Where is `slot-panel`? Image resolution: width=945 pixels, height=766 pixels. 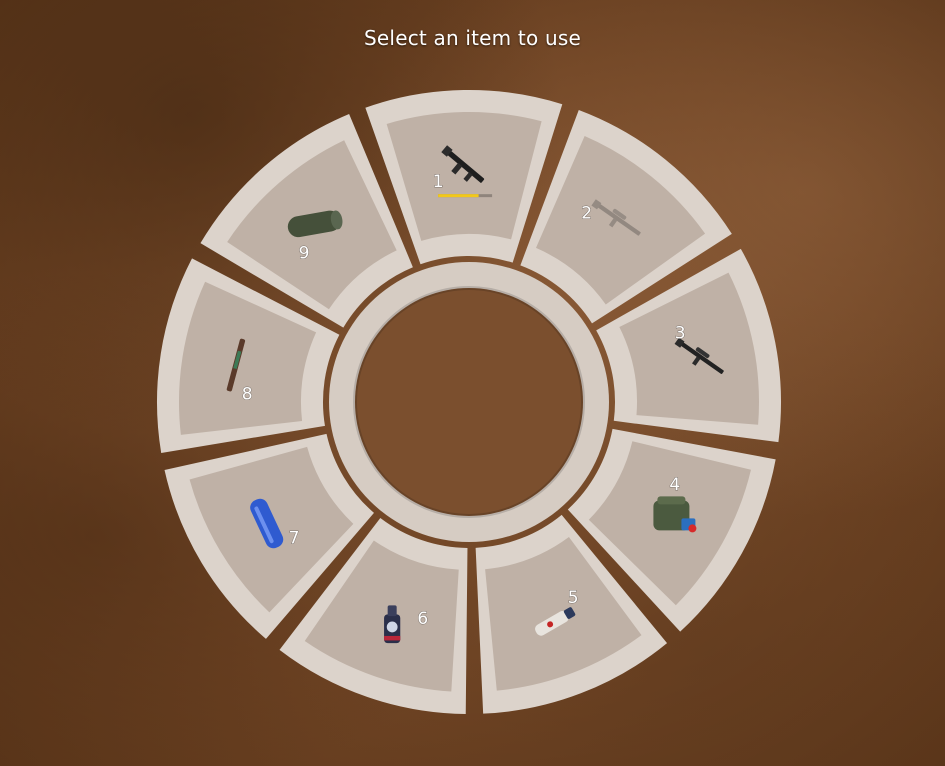 slot-panel is located at coordinates (248, 358).